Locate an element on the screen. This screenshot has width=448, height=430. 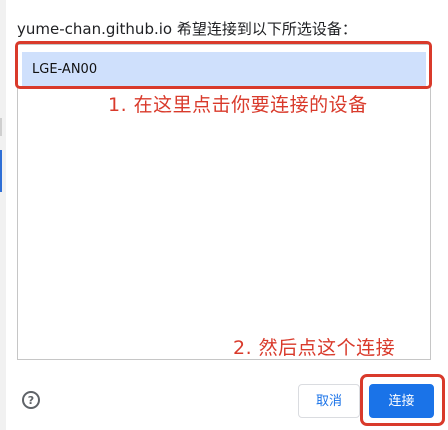
dialog-title: yume-chan.github.io 希望连接到以下所选设备： is located at coordinates (187, 29).